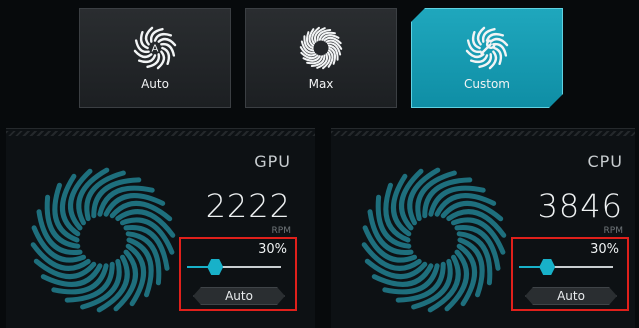  I want to click on cpu-rpm-value: 3846, so click(580, 206).